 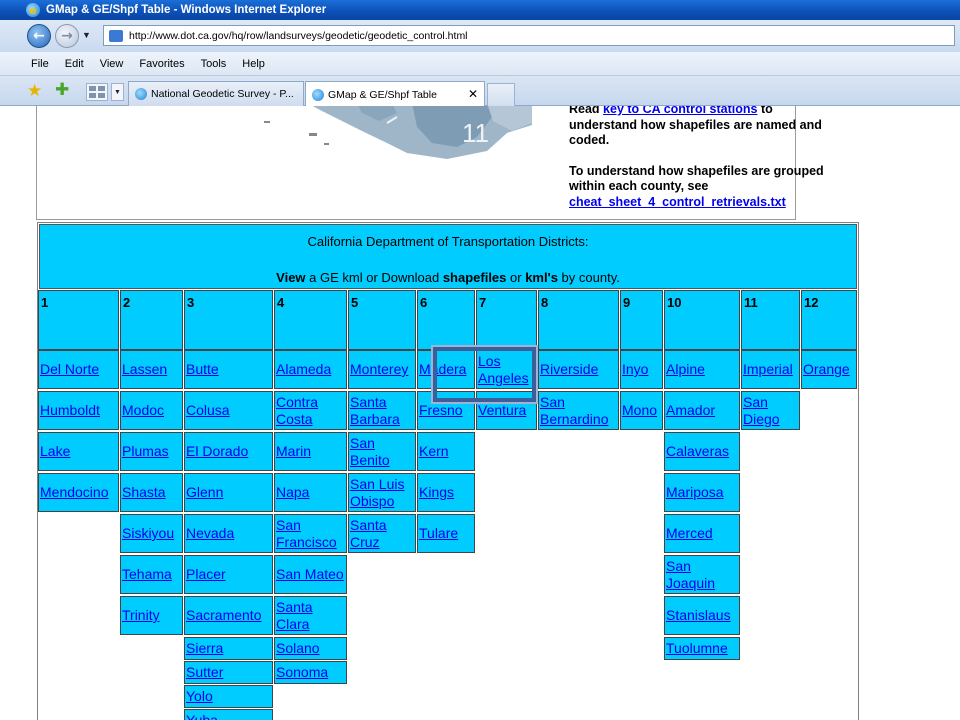 What do you see at coordinates (578, 320) in the screenshot?
I see `district-number-8: 8` at bounding box center [578, 320].